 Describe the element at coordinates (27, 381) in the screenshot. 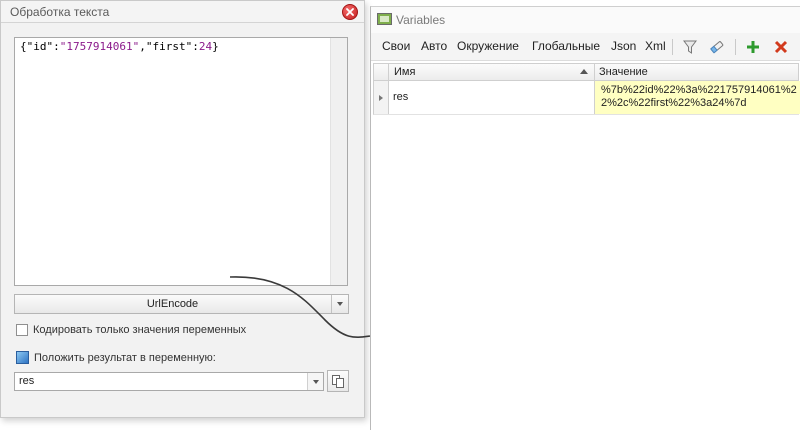

I see `result-variable-value: res` at that location.